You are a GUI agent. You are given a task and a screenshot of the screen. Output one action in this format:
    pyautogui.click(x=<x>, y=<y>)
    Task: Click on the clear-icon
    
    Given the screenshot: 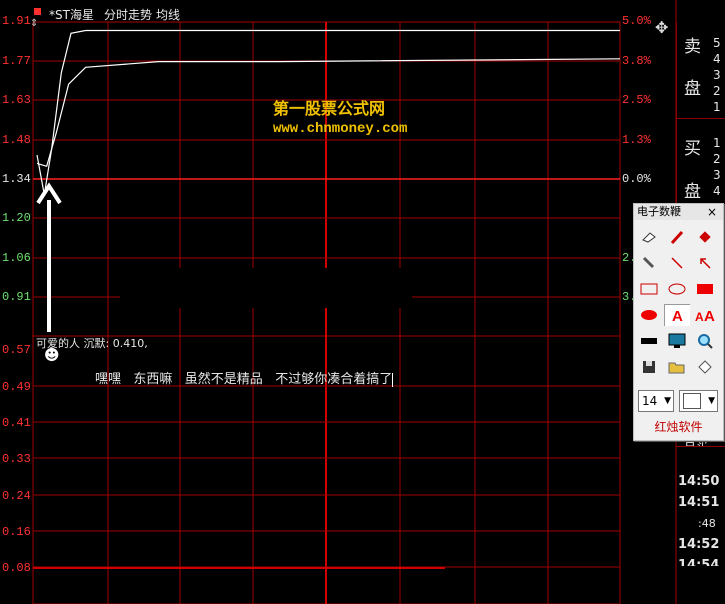 What is the action you would take?
    pyautogui.click(x=705, y=367)
    